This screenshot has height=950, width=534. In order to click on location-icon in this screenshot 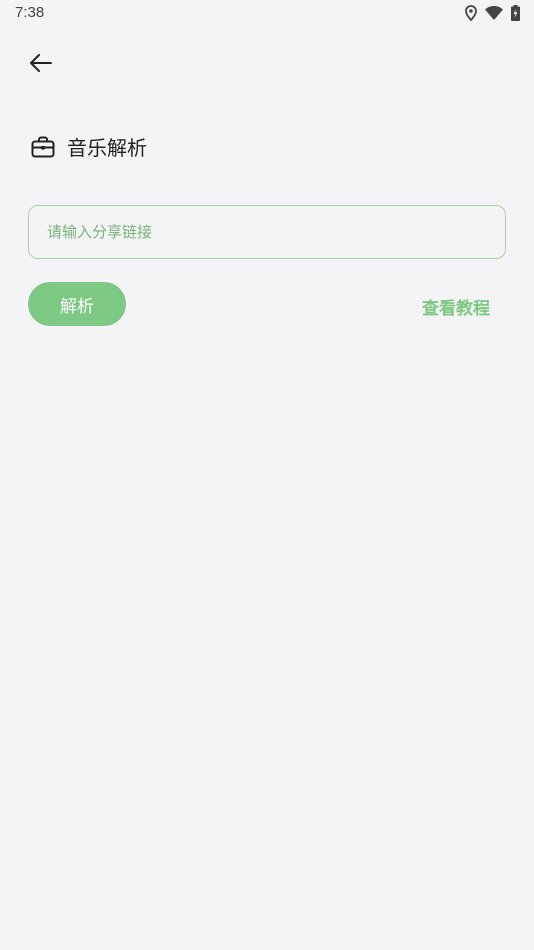, I will do `click(471, 13)`.